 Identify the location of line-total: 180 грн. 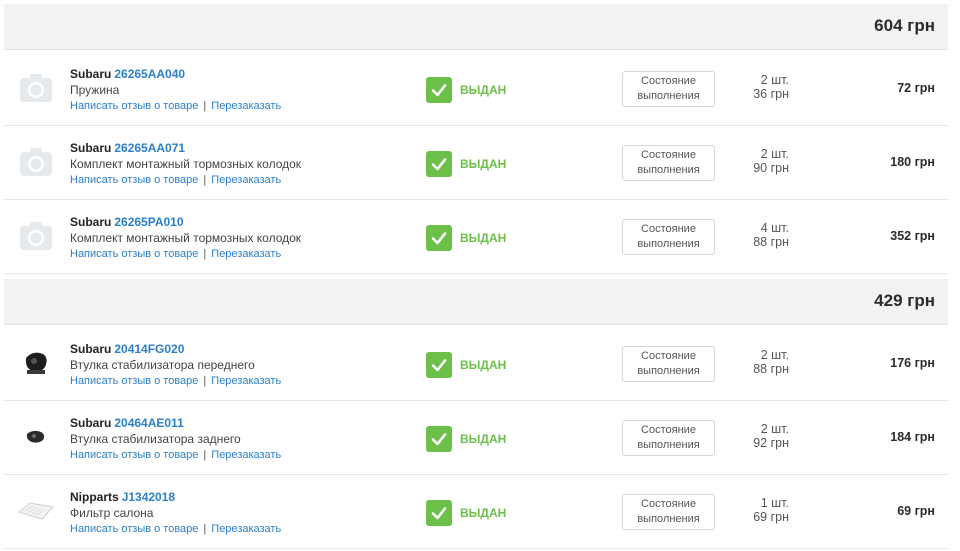
(912, 162).